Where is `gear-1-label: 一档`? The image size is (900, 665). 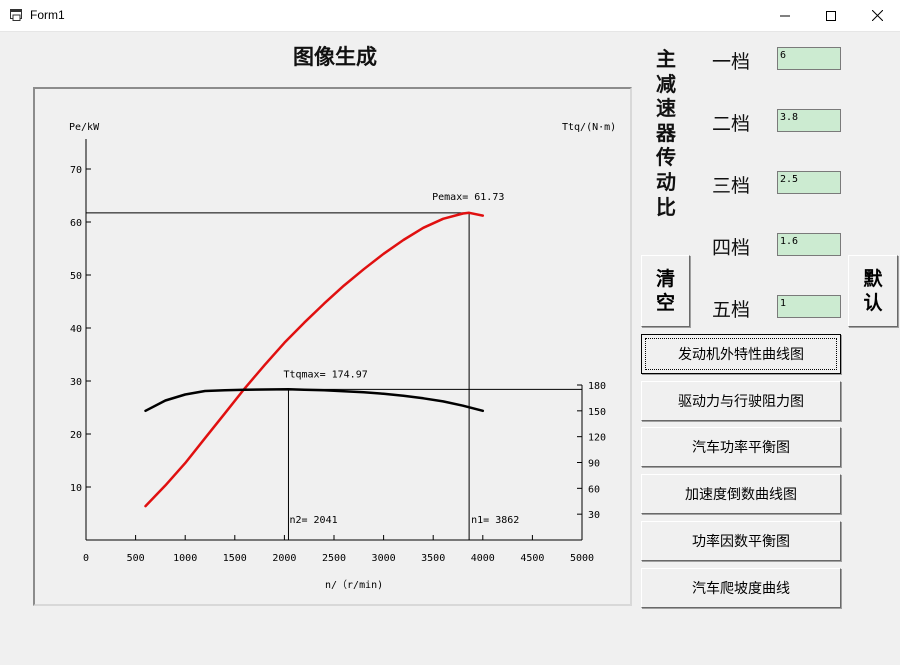
gear-1-label: 一档 is located at coordinates (731, 62).